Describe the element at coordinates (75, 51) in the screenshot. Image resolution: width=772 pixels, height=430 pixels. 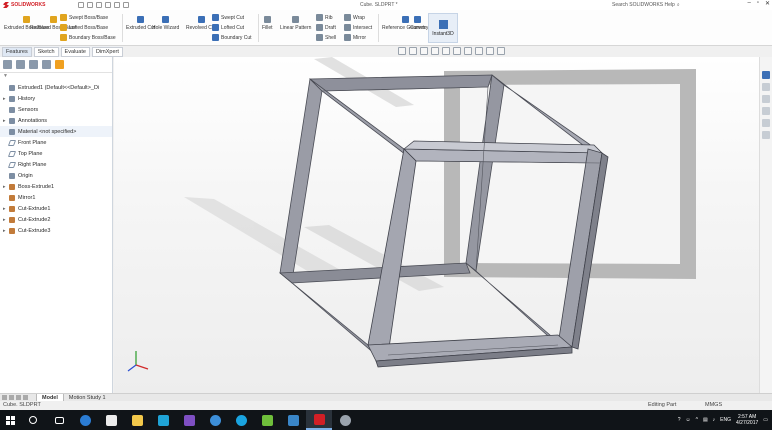
I see `tab-evaluate: Evaluate` at that location.